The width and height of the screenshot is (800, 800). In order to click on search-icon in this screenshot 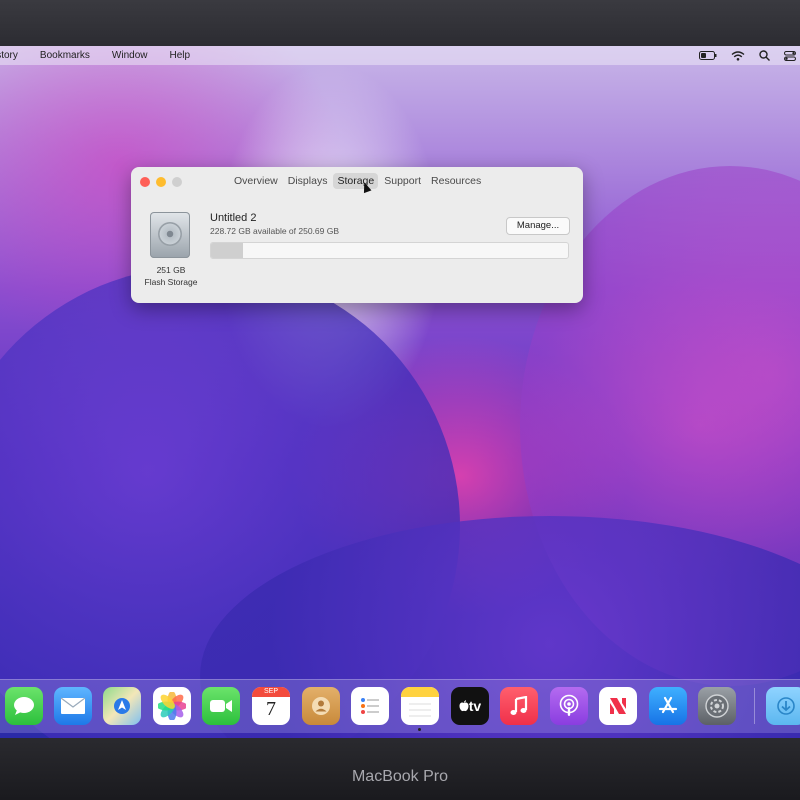, I will do `click(764, 55)`.